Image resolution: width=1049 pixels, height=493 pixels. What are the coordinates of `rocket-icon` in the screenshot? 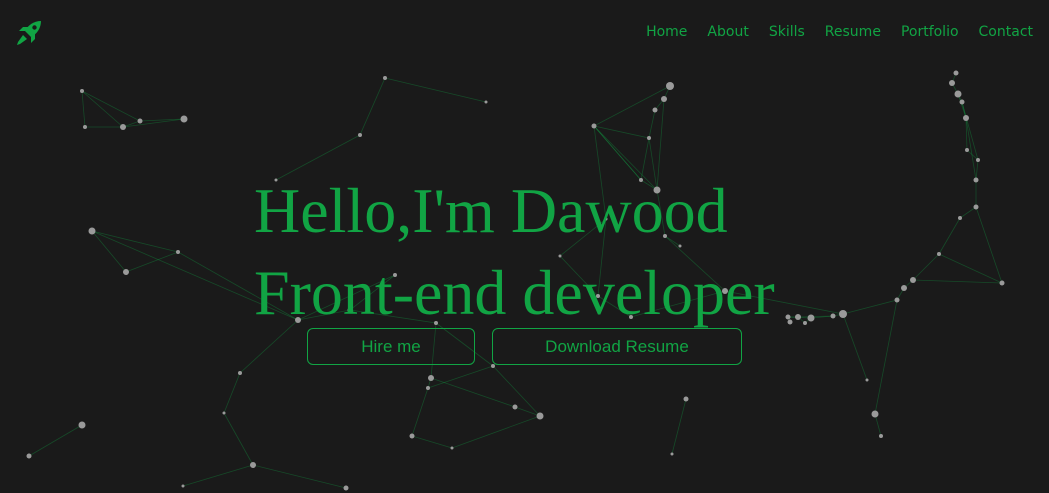 It's located at (29, 33).